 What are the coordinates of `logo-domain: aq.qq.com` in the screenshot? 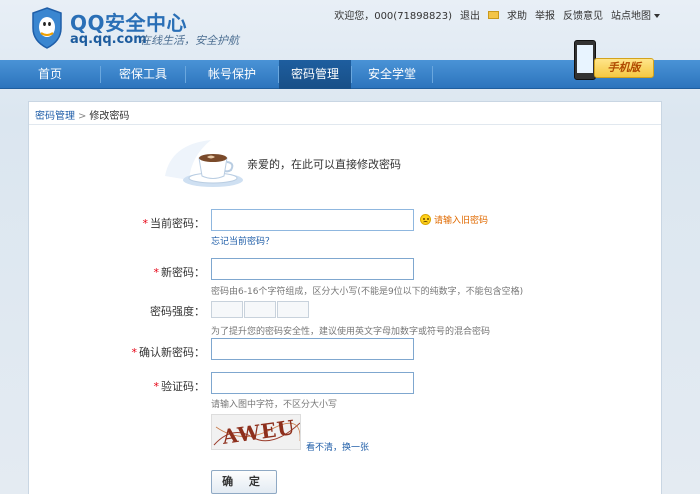 It's located at (108, 39).